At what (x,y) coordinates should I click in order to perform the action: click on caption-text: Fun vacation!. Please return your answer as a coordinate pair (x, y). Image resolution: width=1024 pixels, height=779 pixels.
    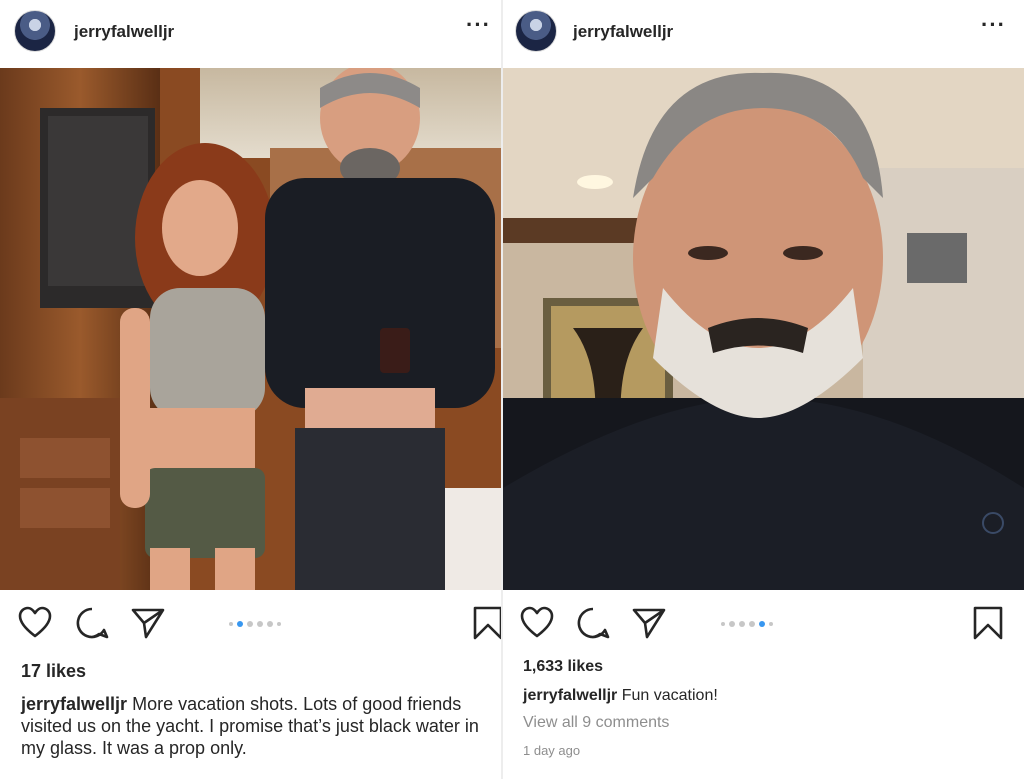
    Looking at the image, I should click on (669, 695).